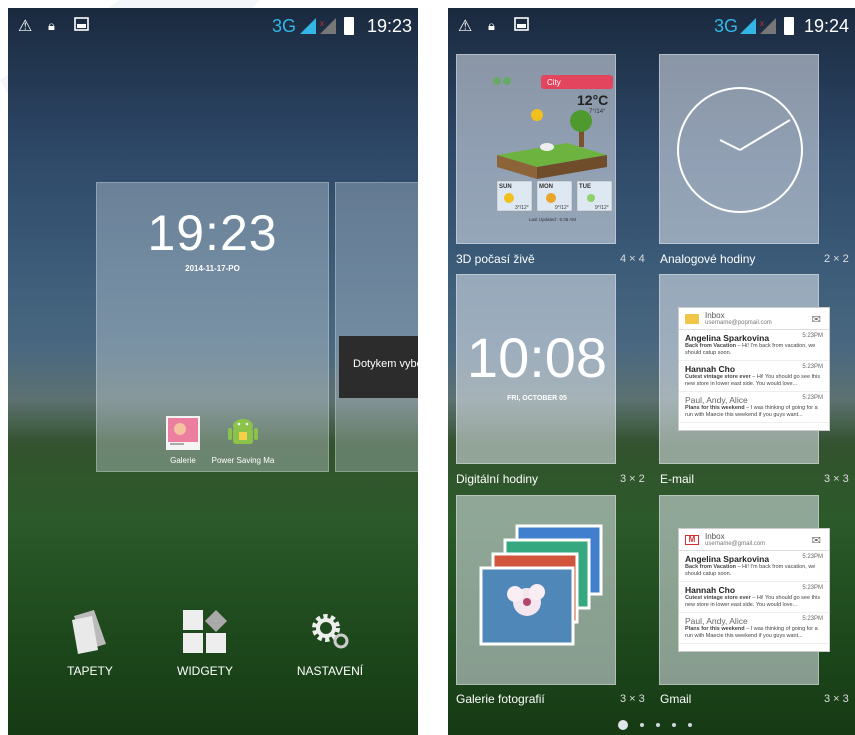  Describe the element at coordinates (389, 26) in the screenshot. I see `status-time: 19:23` at that location.